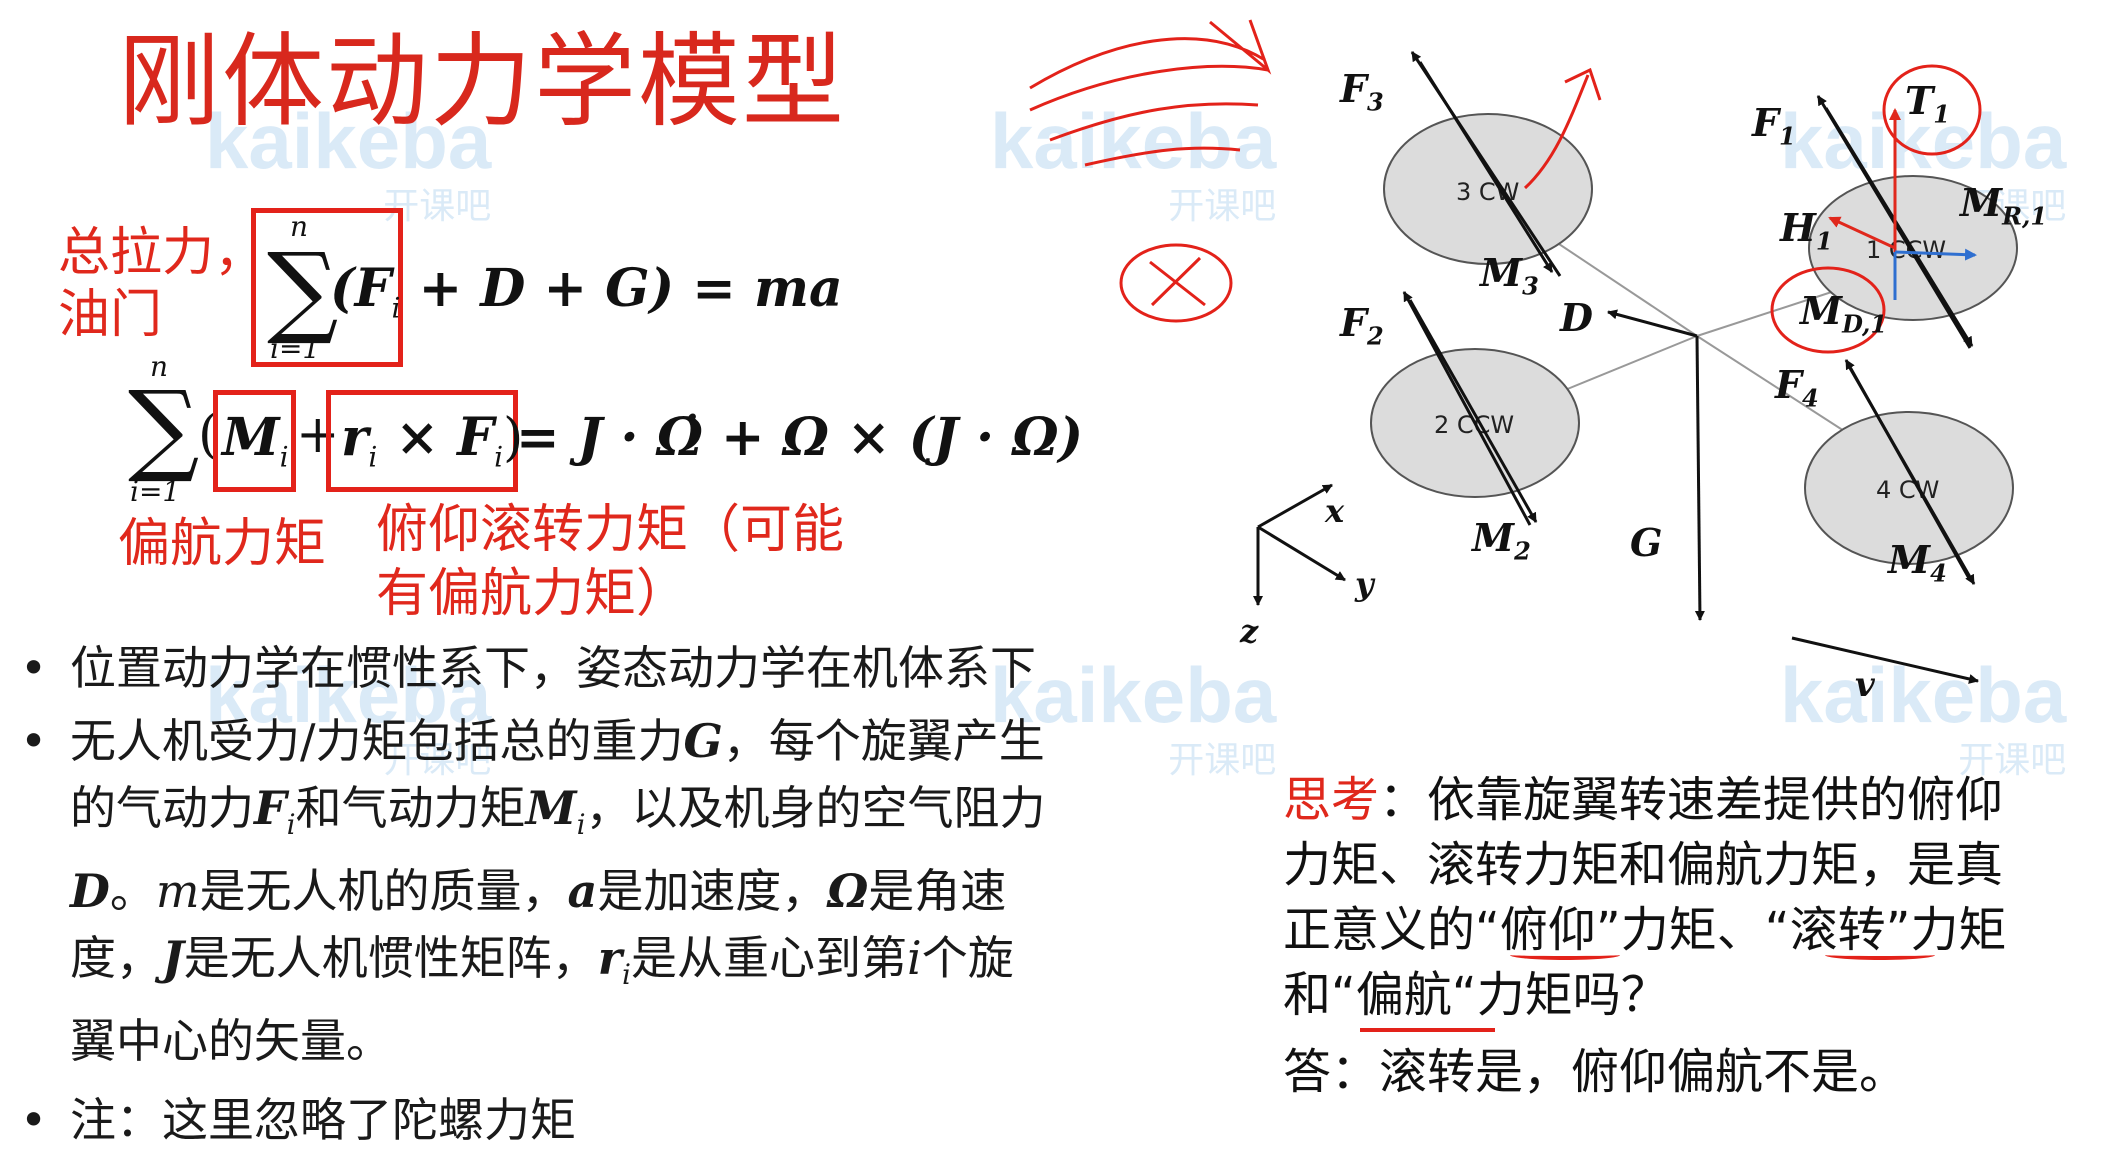 This screenshot has height=1154, width=2102. I want to click on handwritten-cross, so click(1177, 281).